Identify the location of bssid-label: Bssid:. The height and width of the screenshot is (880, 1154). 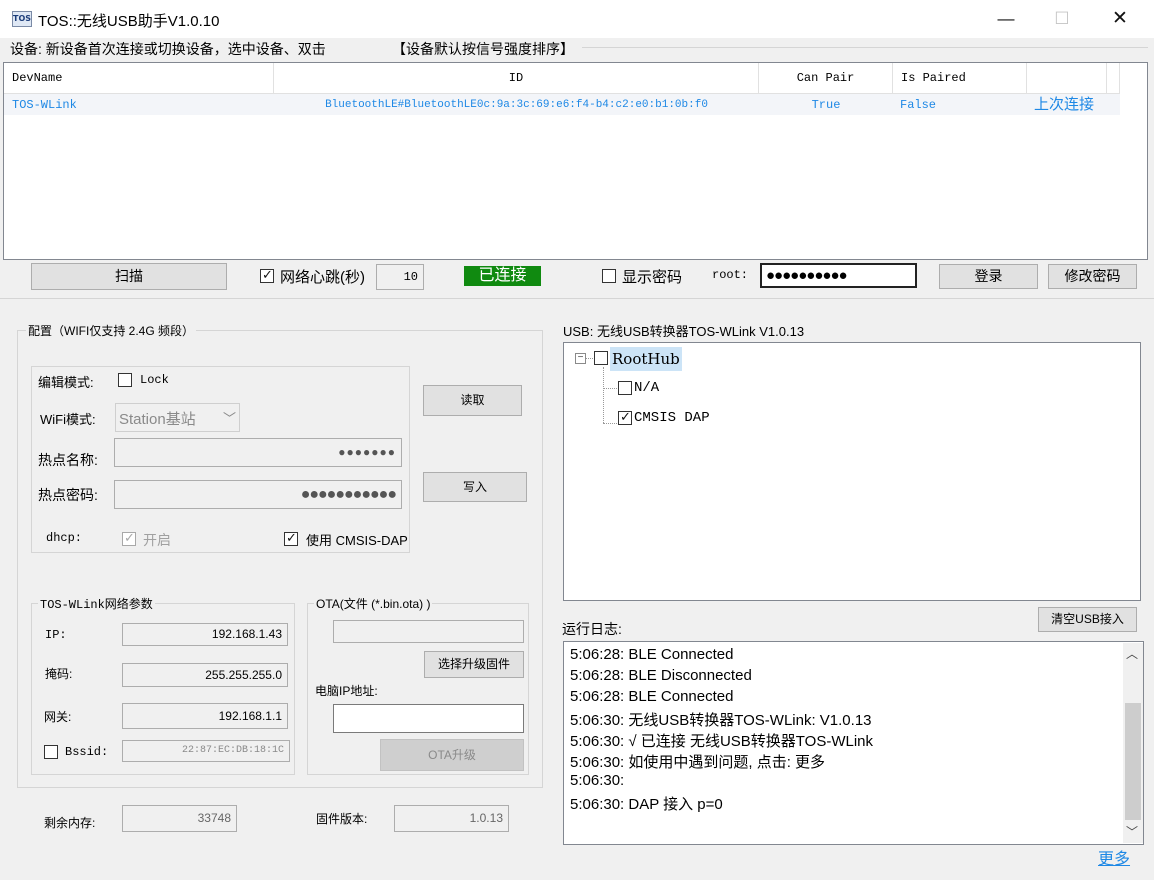
(87, 752).